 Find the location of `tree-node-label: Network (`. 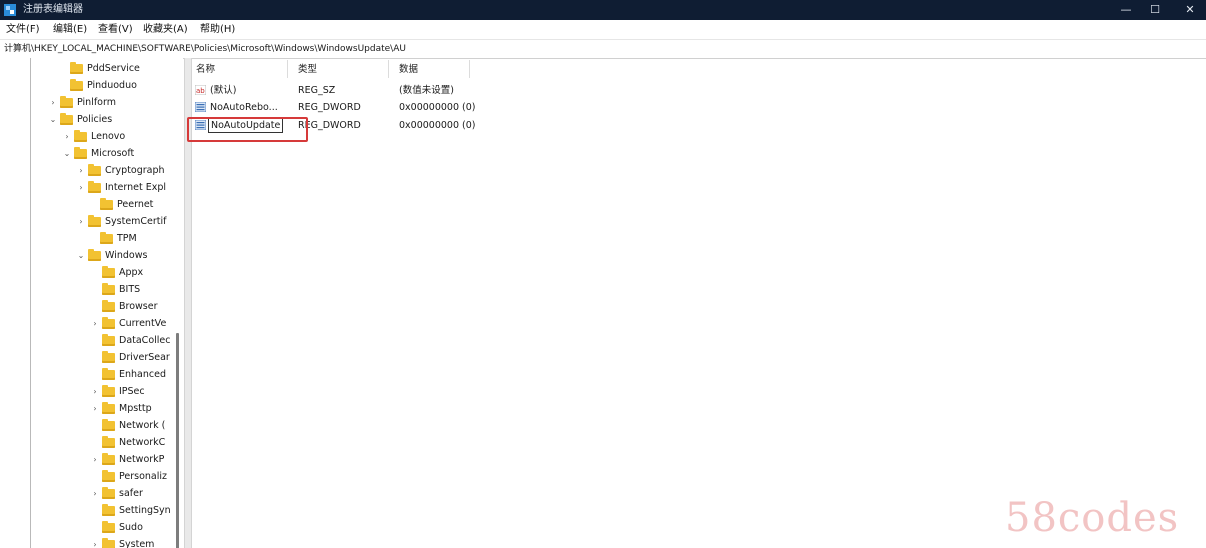

tree-node-label: Network ( is located at coordinates (142, 425).